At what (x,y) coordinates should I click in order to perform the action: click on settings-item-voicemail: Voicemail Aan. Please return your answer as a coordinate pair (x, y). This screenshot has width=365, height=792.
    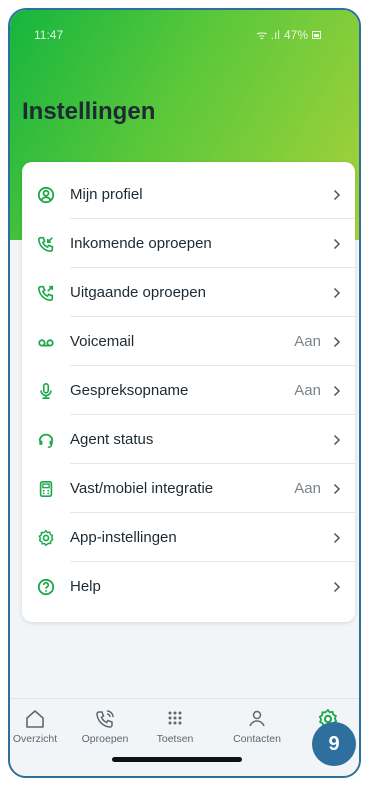
    Looking at the image, I should click on (188, 341).